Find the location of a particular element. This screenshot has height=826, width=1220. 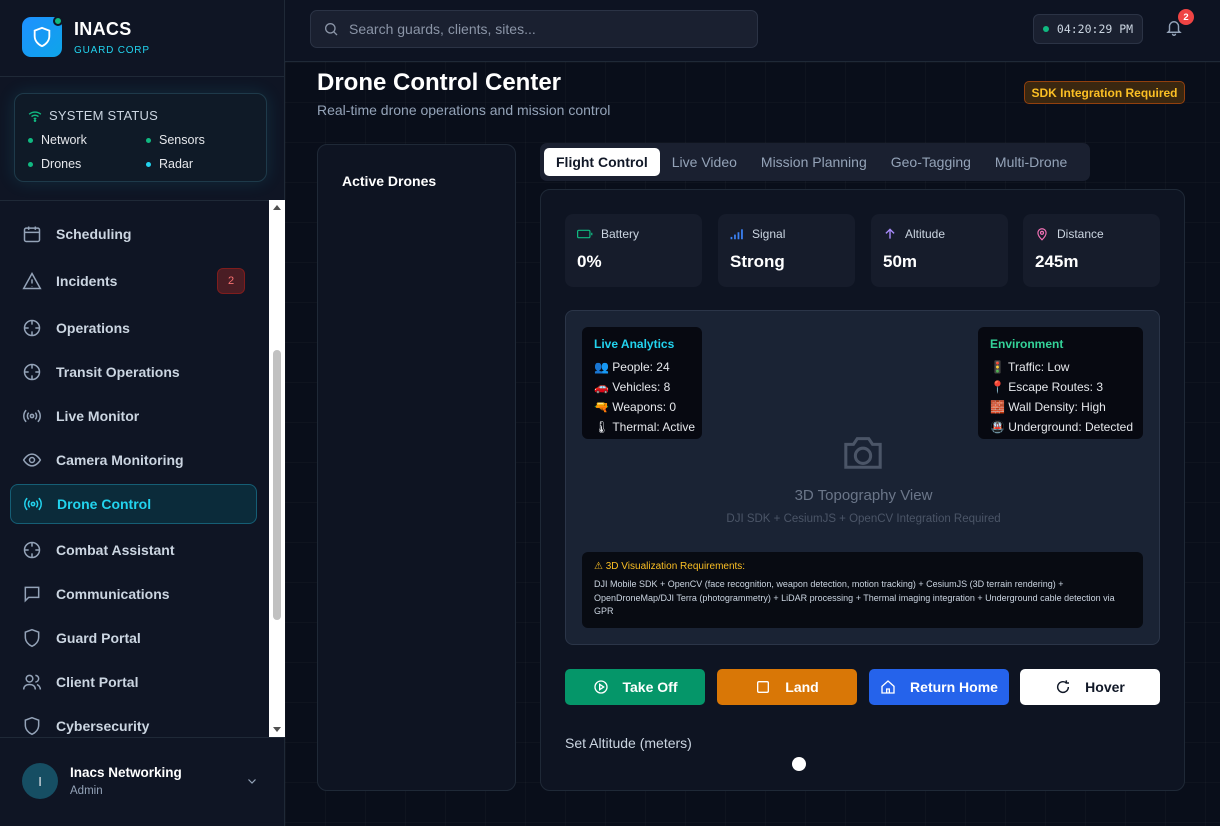

user-name: Inacs Networking is located at coordinates (126, 772).